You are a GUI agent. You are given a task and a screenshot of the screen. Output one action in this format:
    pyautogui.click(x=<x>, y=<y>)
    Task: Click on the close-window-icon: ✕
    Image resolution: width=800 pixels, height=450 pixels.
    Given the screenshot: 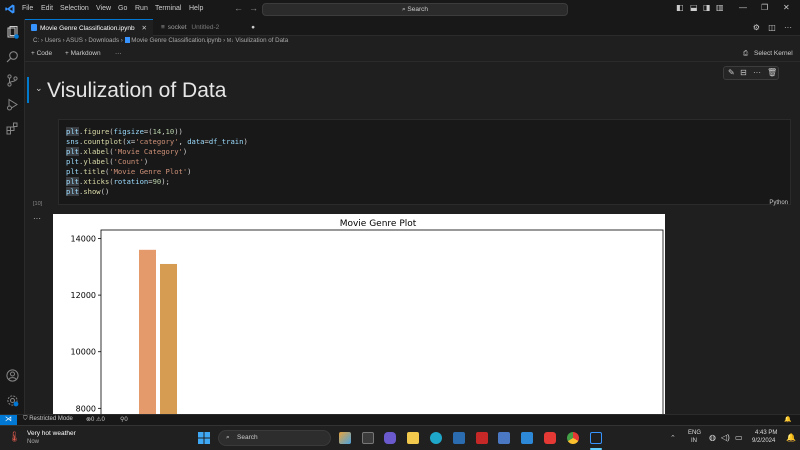 What is the action you would take?
    pyautogui.click(x=786, y=7)
    